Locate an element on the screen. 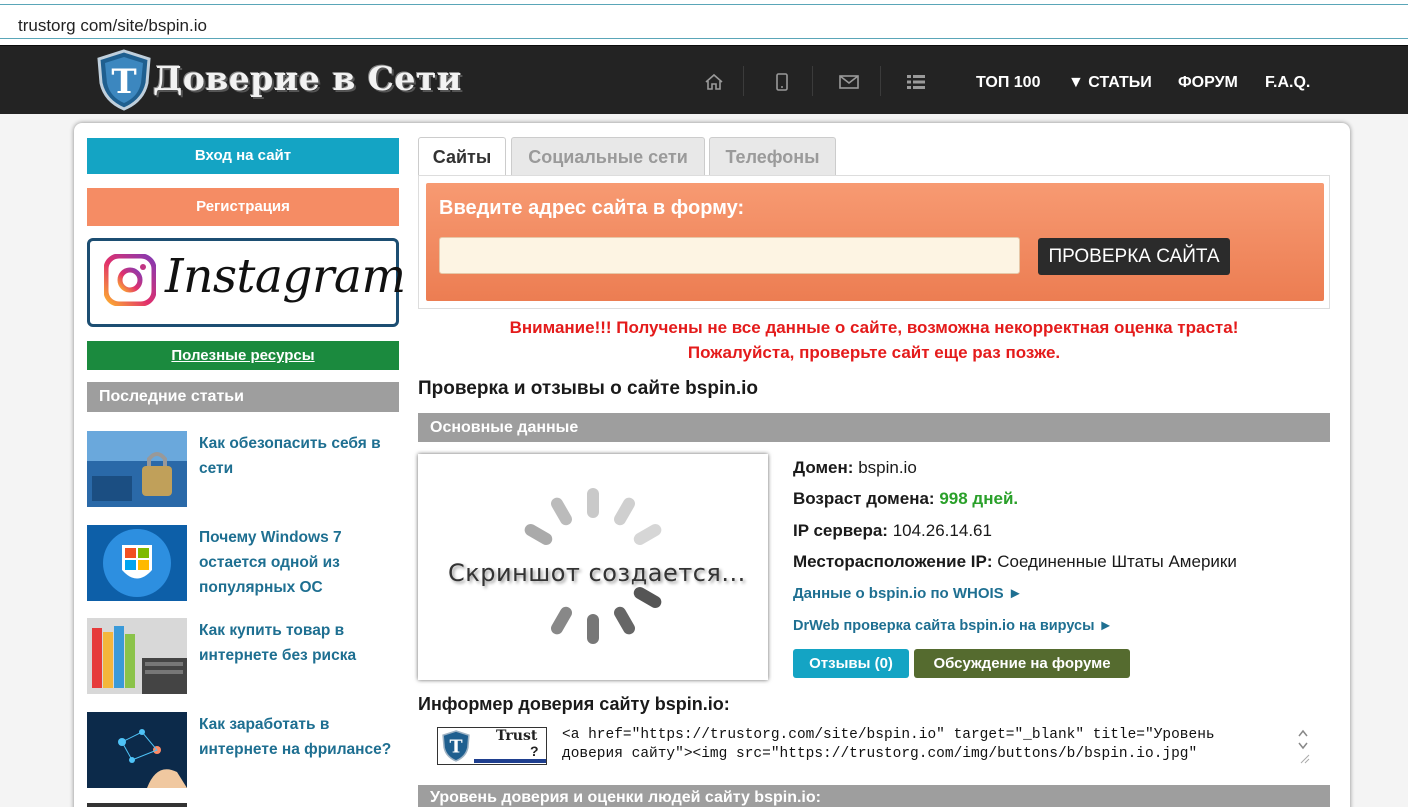 The width and height of the screenshot is (1408, 807). forum-discussion-button: Обсуждение на форуме is located at coordinates (1022, 663).